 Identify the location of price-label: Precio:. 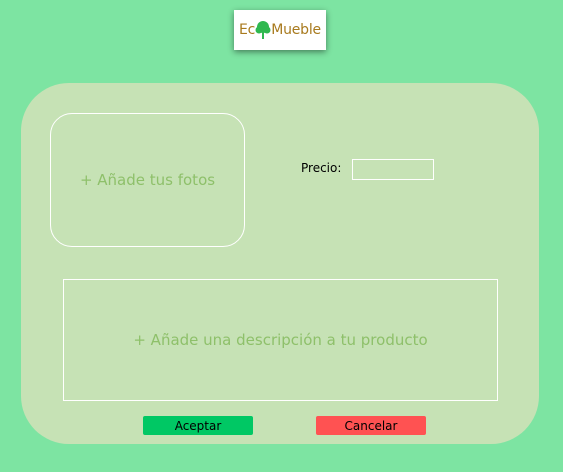
(321, 168).